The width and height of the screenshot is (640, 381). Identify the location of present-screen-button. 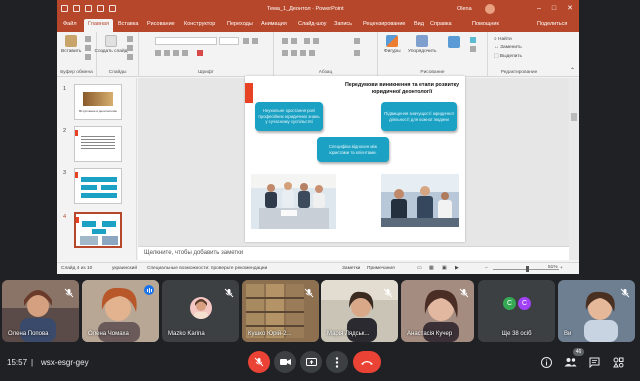
(311, 362).